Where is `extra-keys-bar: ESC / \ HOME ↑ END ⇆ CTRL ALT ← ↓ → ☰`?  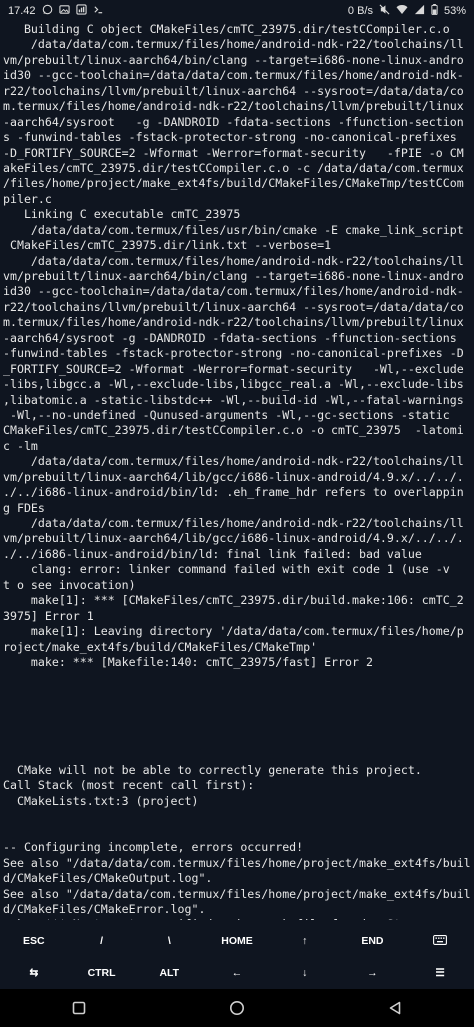 extra-keys-bar: ESC / \ HOME ↑ END ⇆ CTRL ALT ← ↓ → ☰ is located at coordinates (237, 957).